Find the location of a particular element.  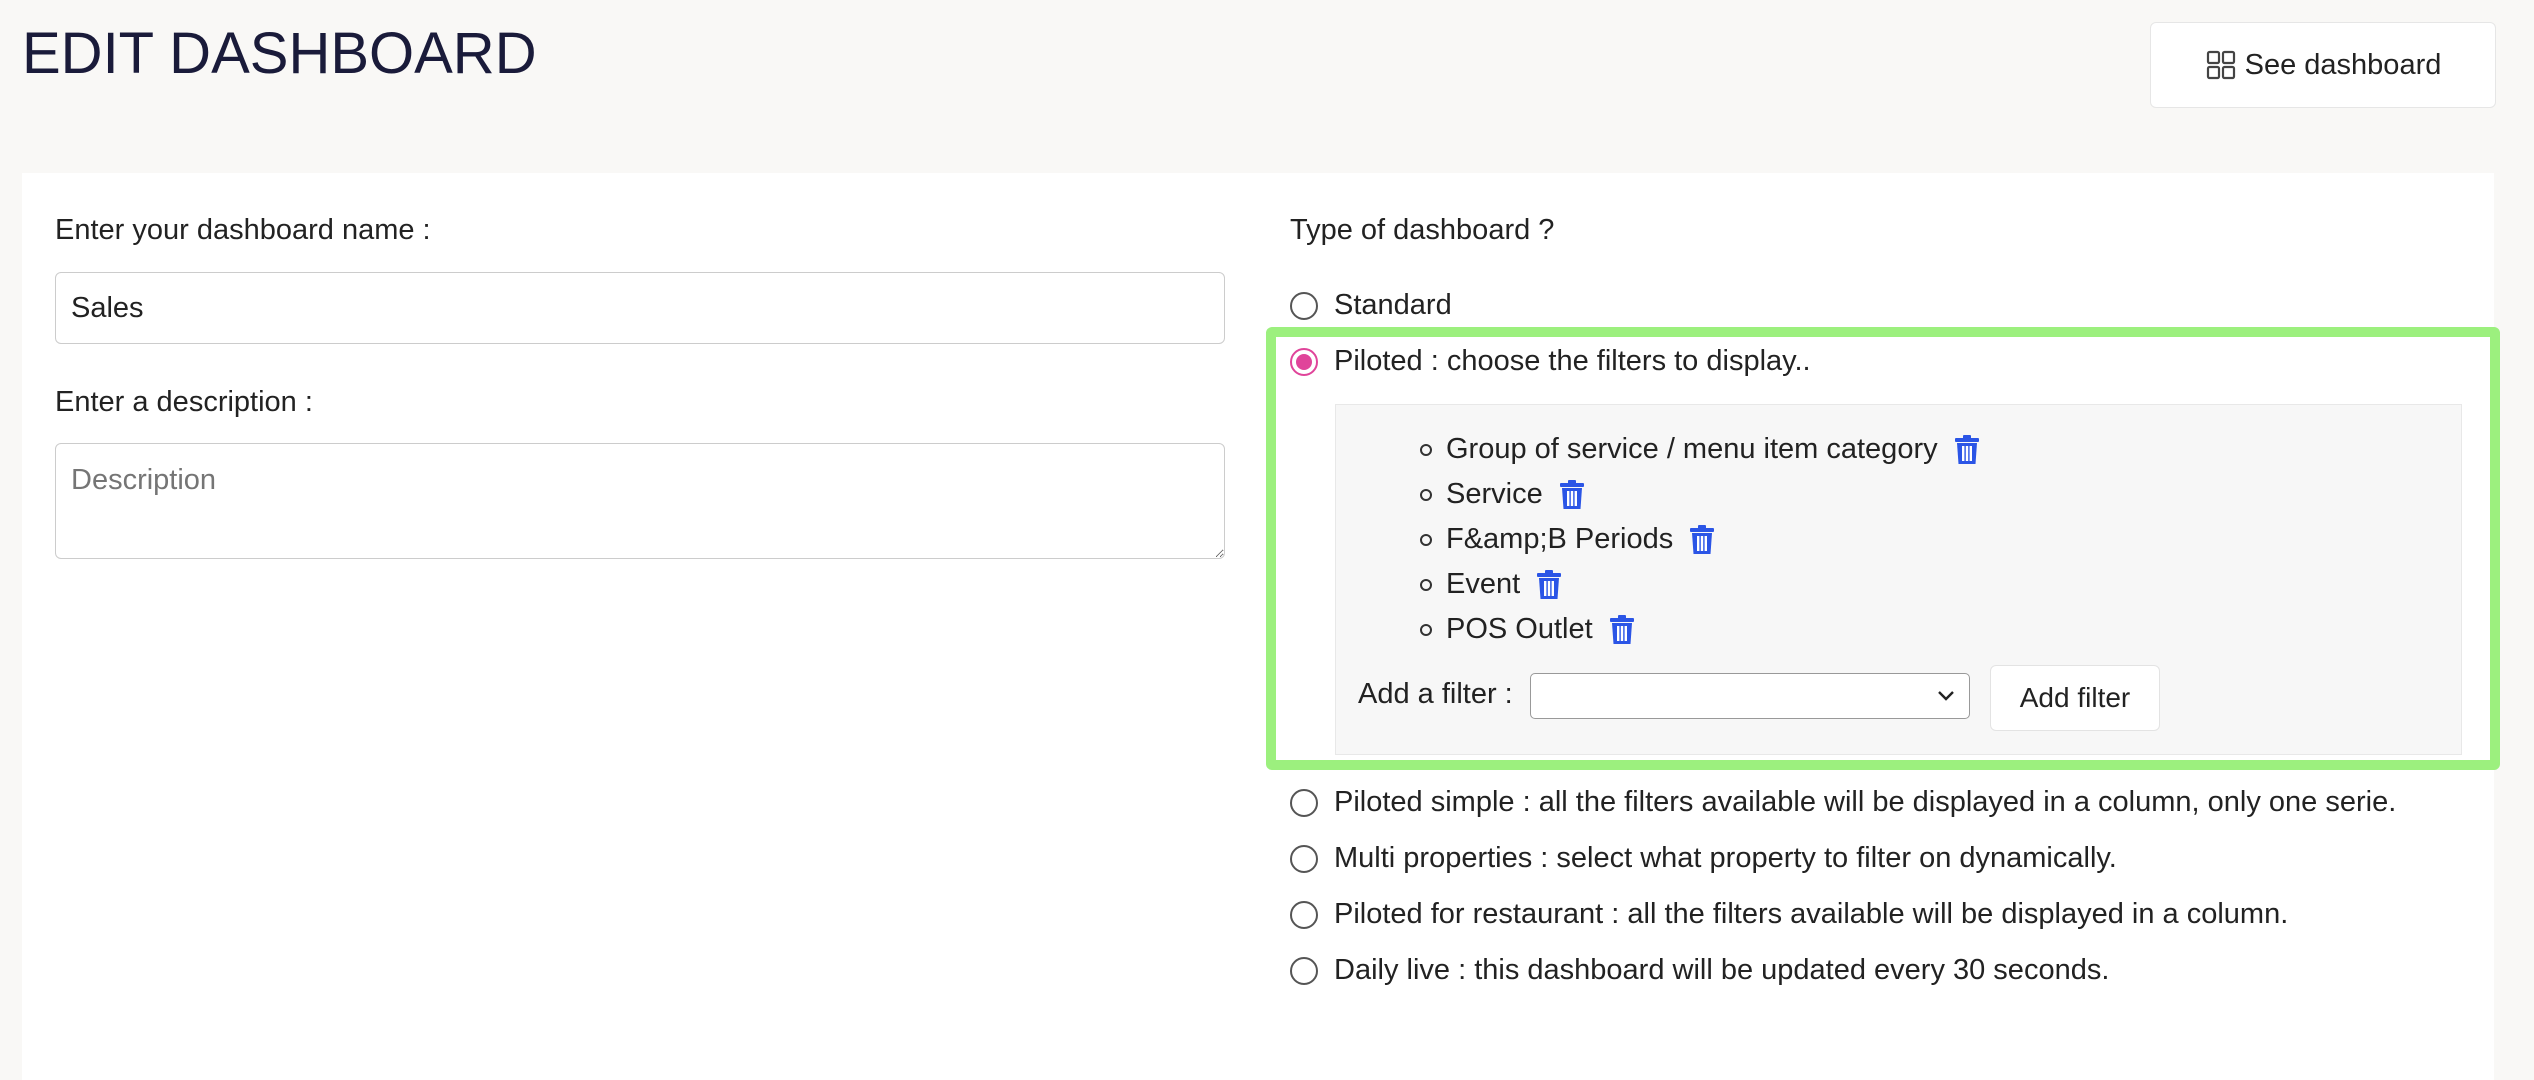

filter-item: Event is located at coordinates (1491, 584).